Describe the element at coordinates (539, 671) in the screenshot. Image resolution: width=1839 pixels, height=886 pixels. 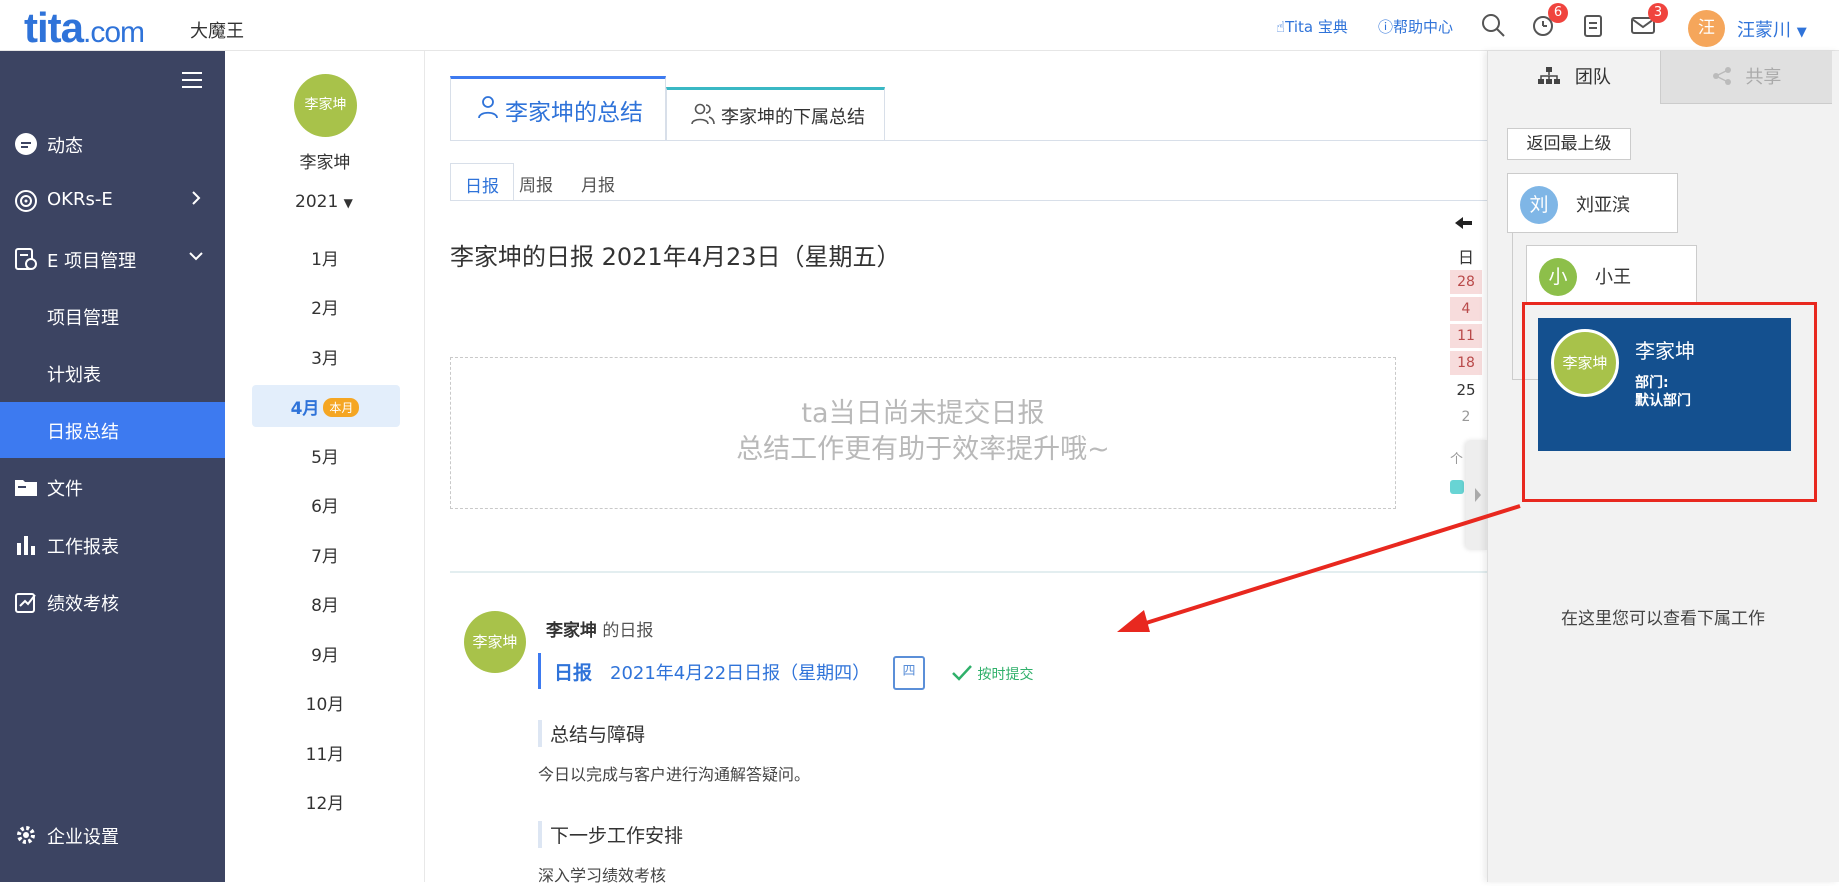
I see `entry-accent-bar` at that location.